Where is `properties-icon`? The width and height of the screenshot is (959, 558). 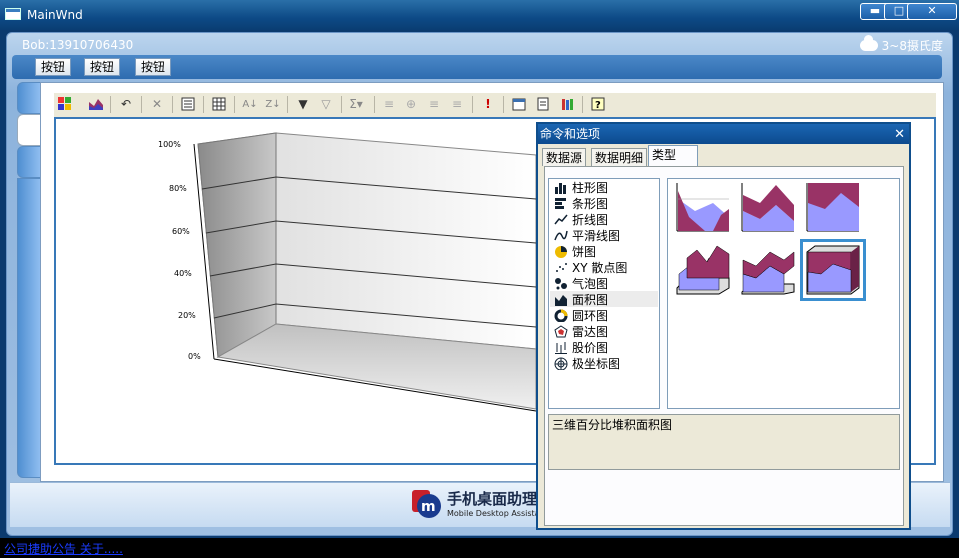 properties-icon is located at coordinates (188, 104).